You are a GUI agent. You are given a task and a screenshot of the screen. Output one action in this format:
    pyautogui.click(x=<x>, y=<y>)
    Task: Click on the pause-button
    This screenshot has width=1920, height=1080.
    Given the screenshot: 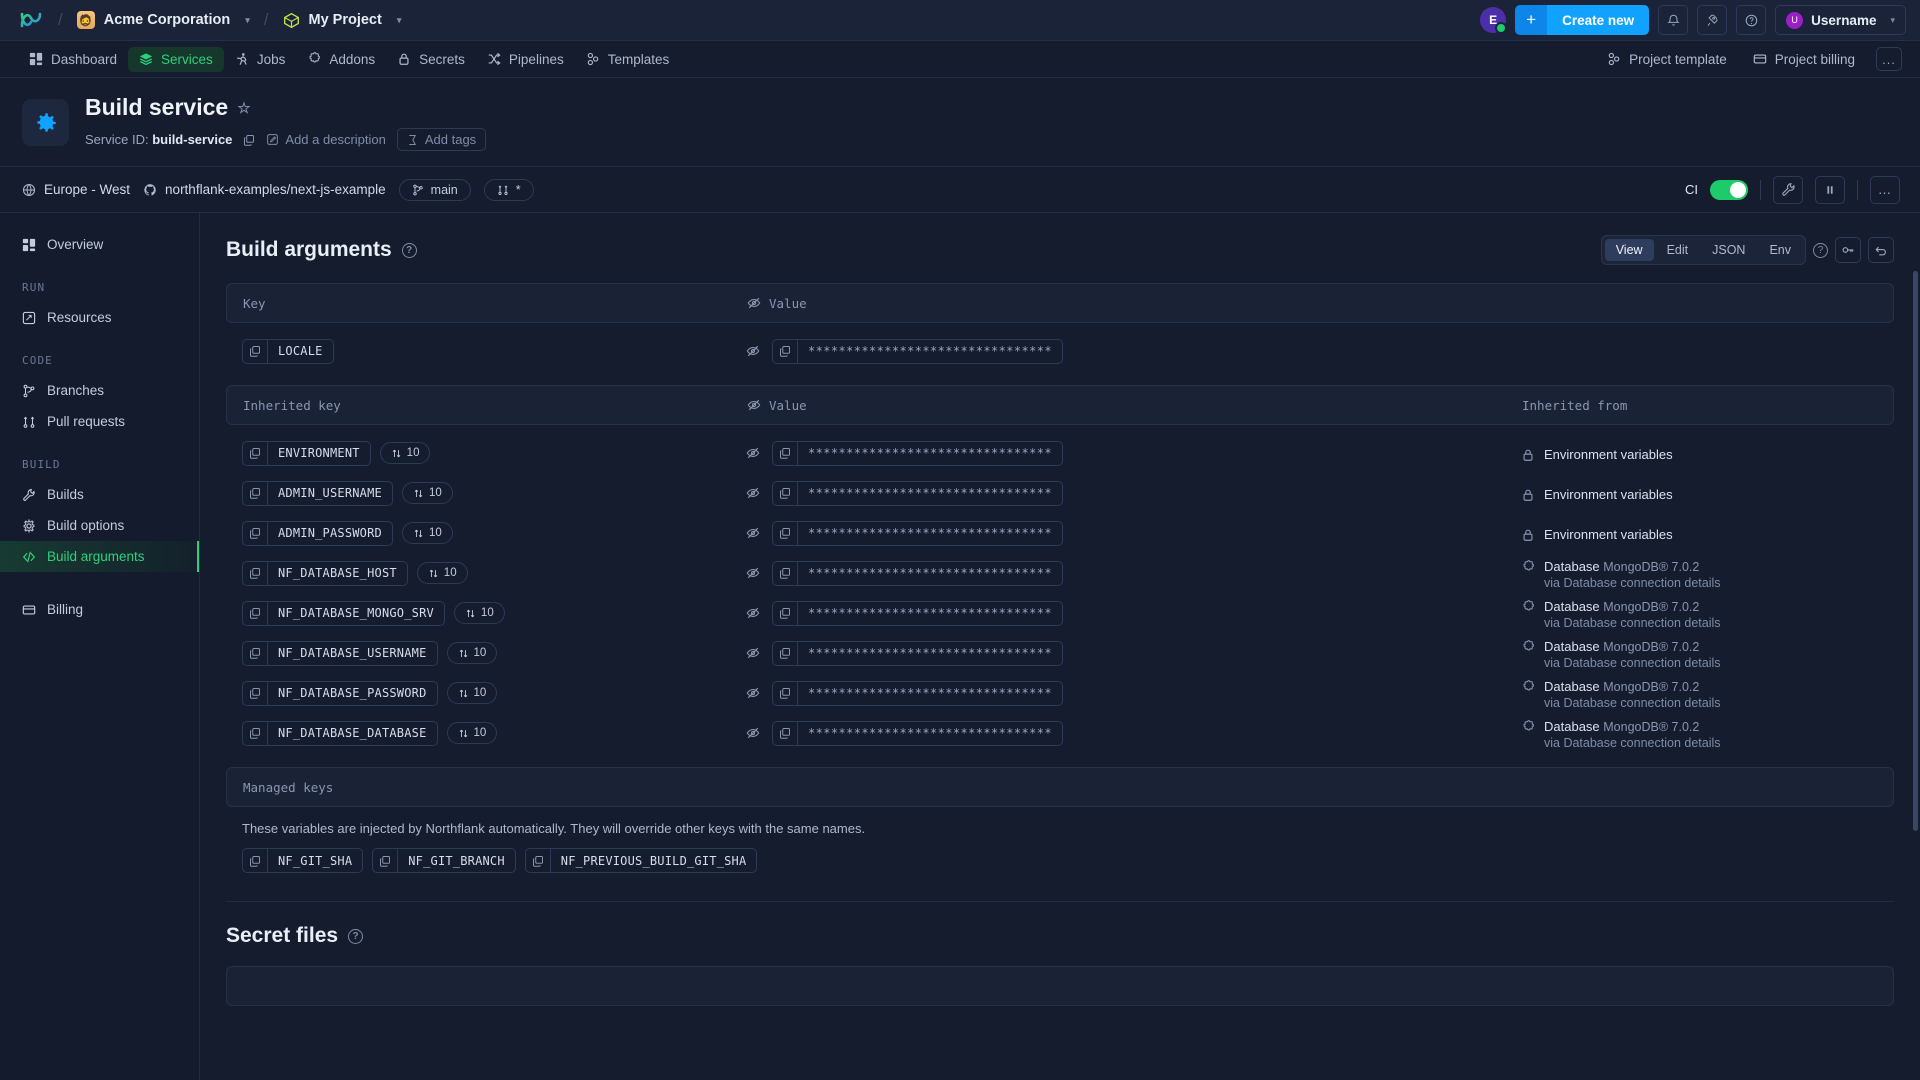 What is the action you would take?
    pyautogui.click(x=1830, y=189)
    